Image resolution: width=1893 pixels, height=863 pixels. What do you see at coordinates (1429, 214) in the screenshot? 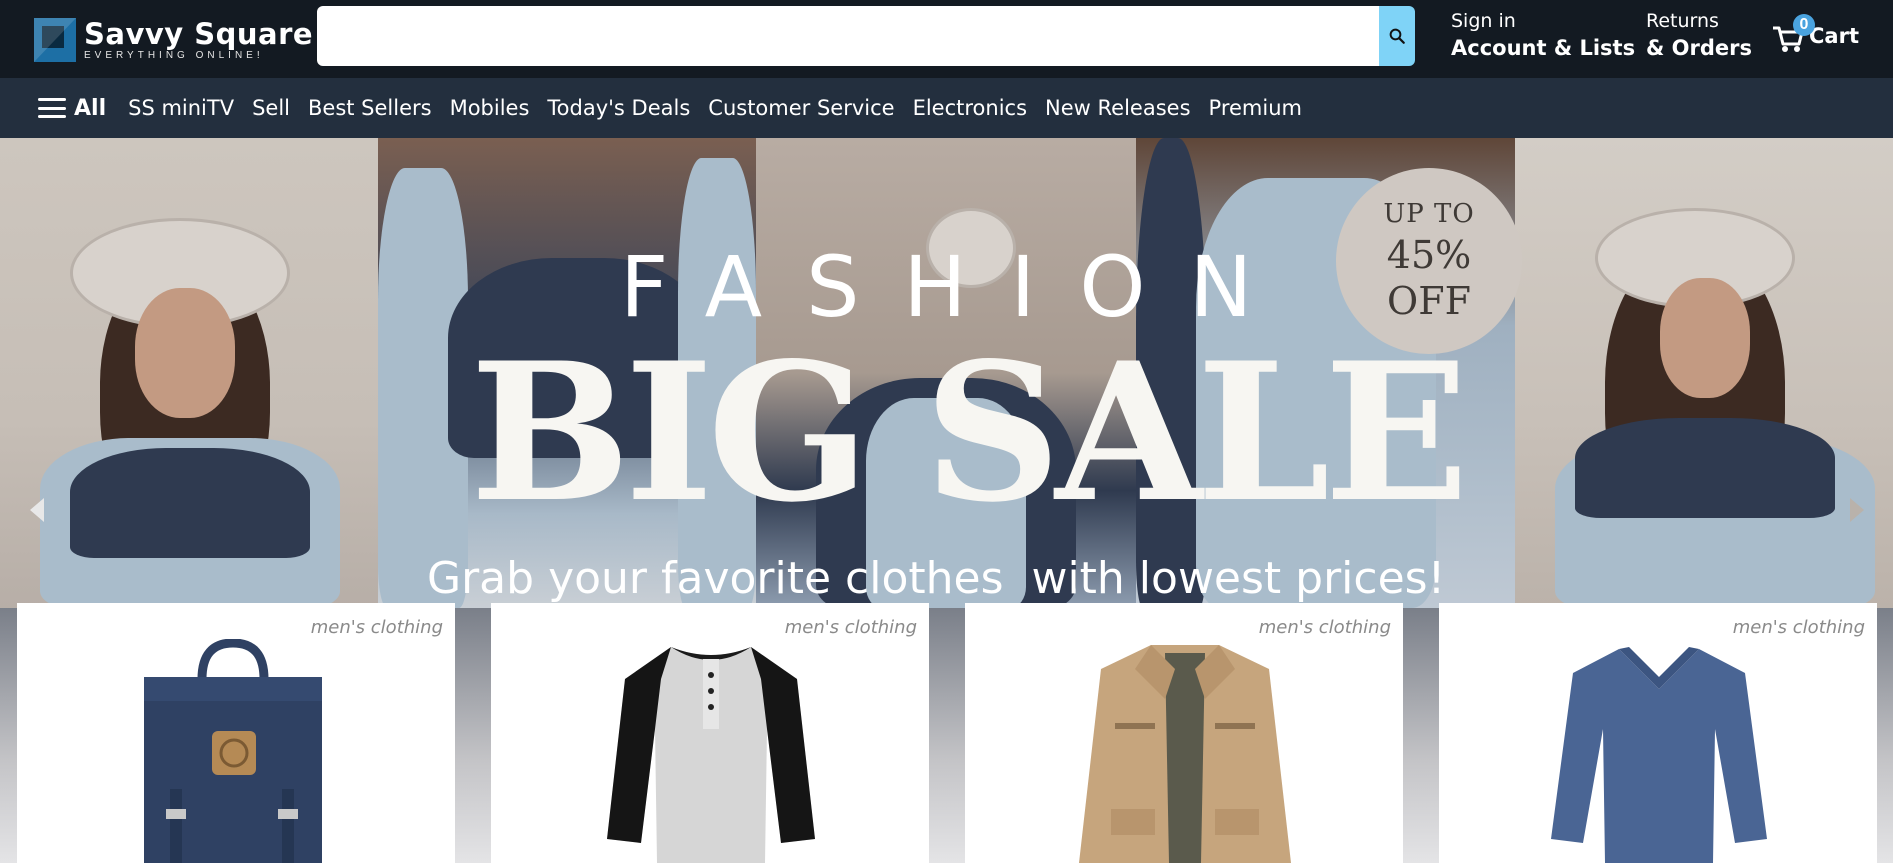
I see `badge-up-to: UP TO` at bounding box center [1429, 214].